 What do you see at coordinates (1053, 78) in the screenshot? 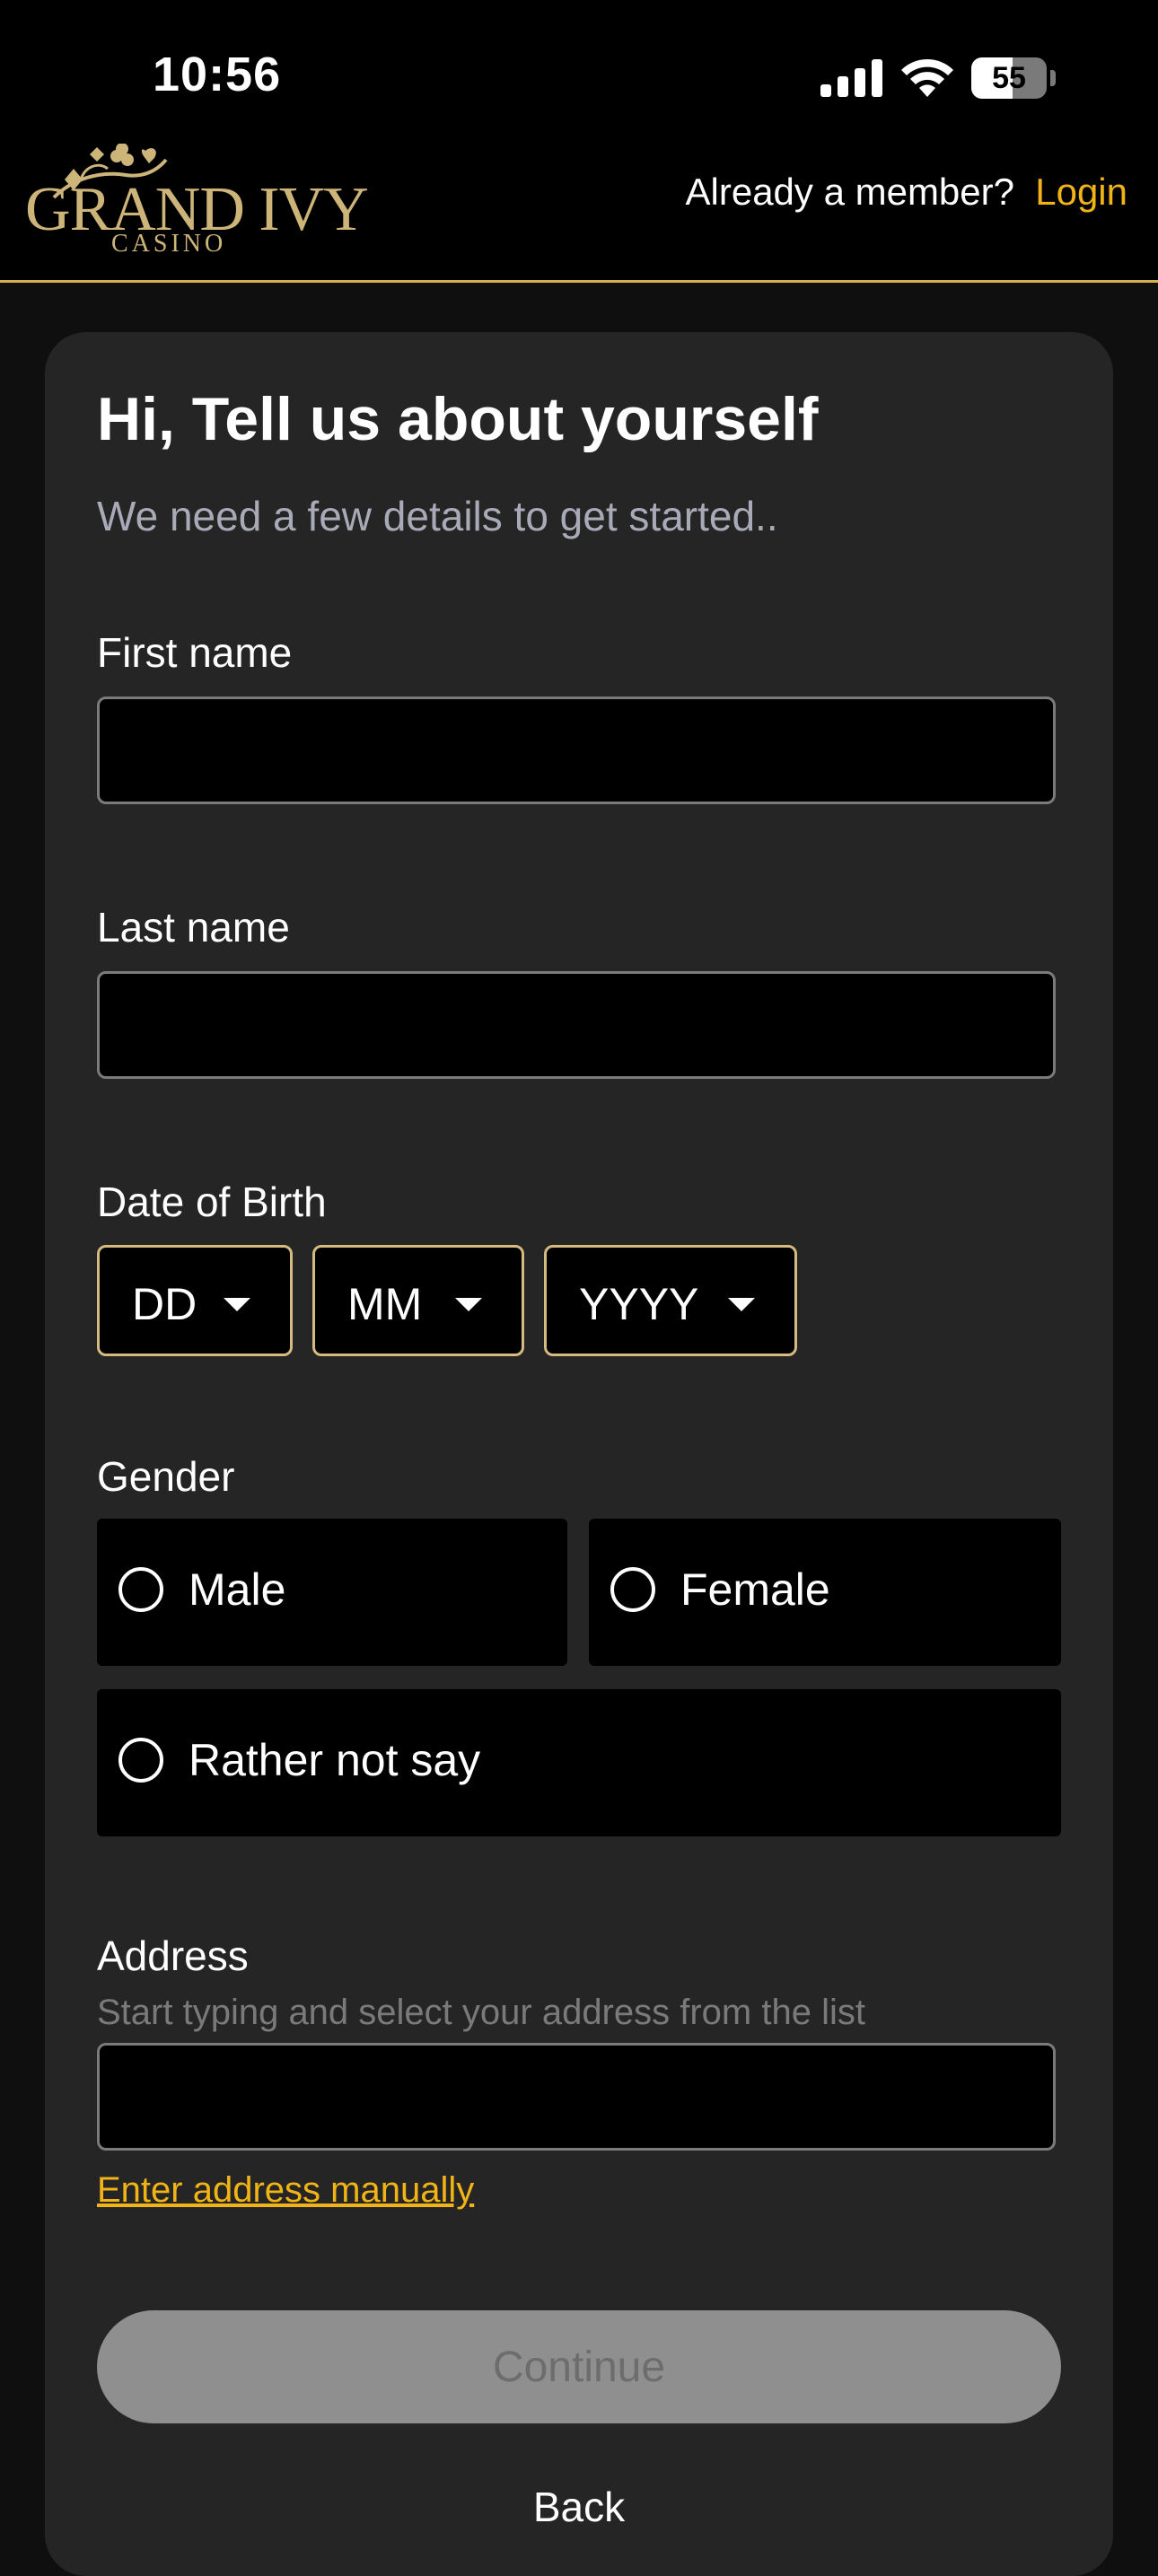
I see `battery-cap` at bounding box center [1053, 78].